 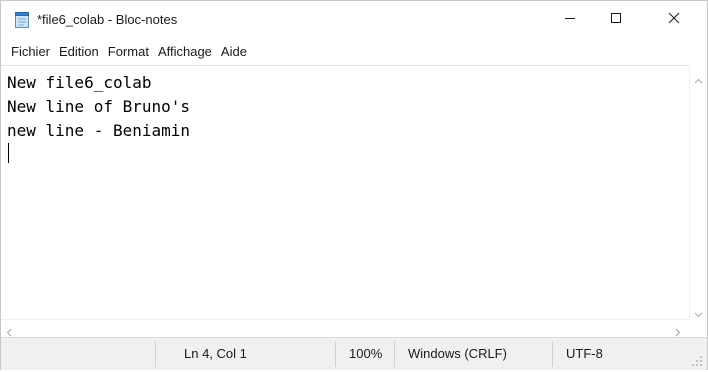 What do you see at coordinates (354, 20) in the screenshot?
I see `title-bar: *file6_colab - Bloc-notes` at bounding box center [354, 20].